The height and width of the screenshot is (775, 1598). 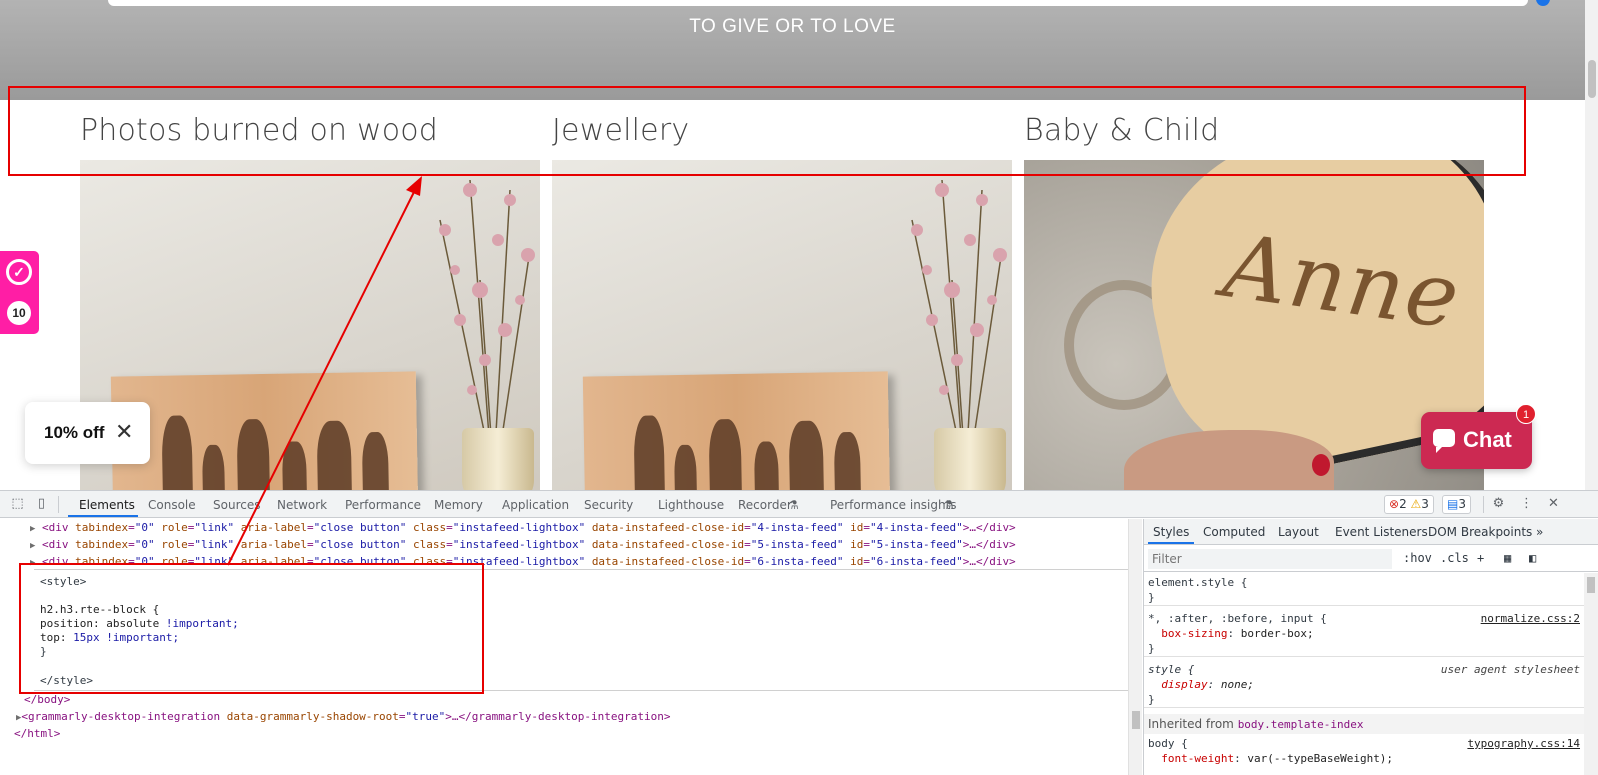 I want to click on tab-event-listeners: Event Listeners, so click(x=1381, y=532).